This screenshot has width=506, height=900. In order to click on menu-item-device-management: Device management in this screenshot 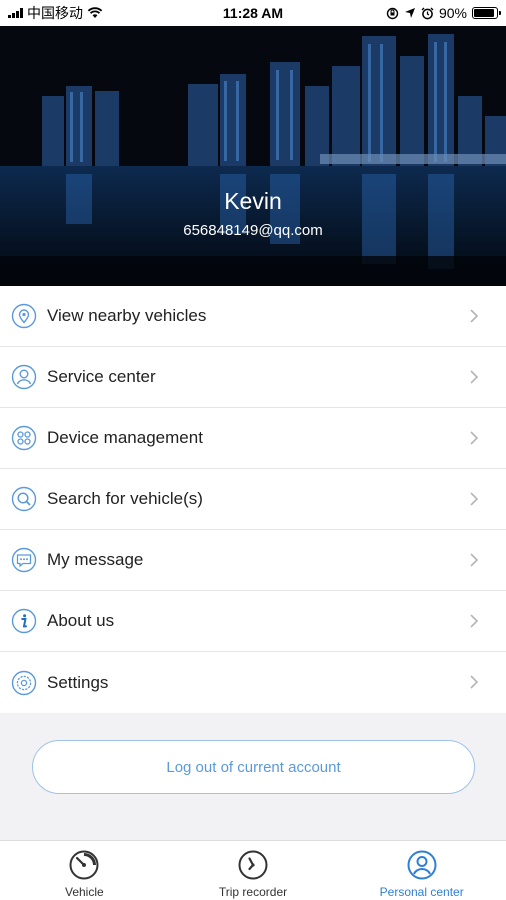, I will do `click(253, 438)`.